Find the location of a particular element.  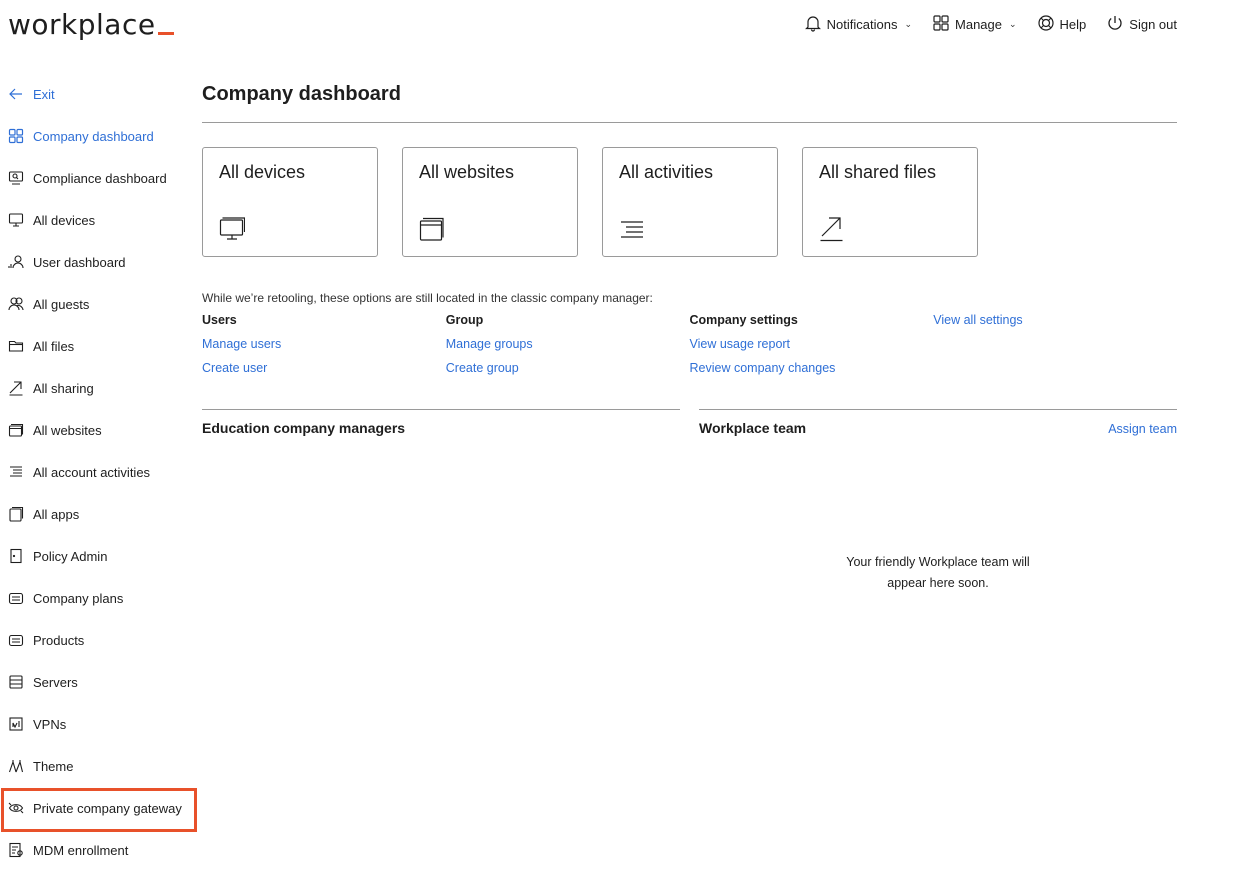

card-all-websites: All websites is located at coordinates (490, 202).